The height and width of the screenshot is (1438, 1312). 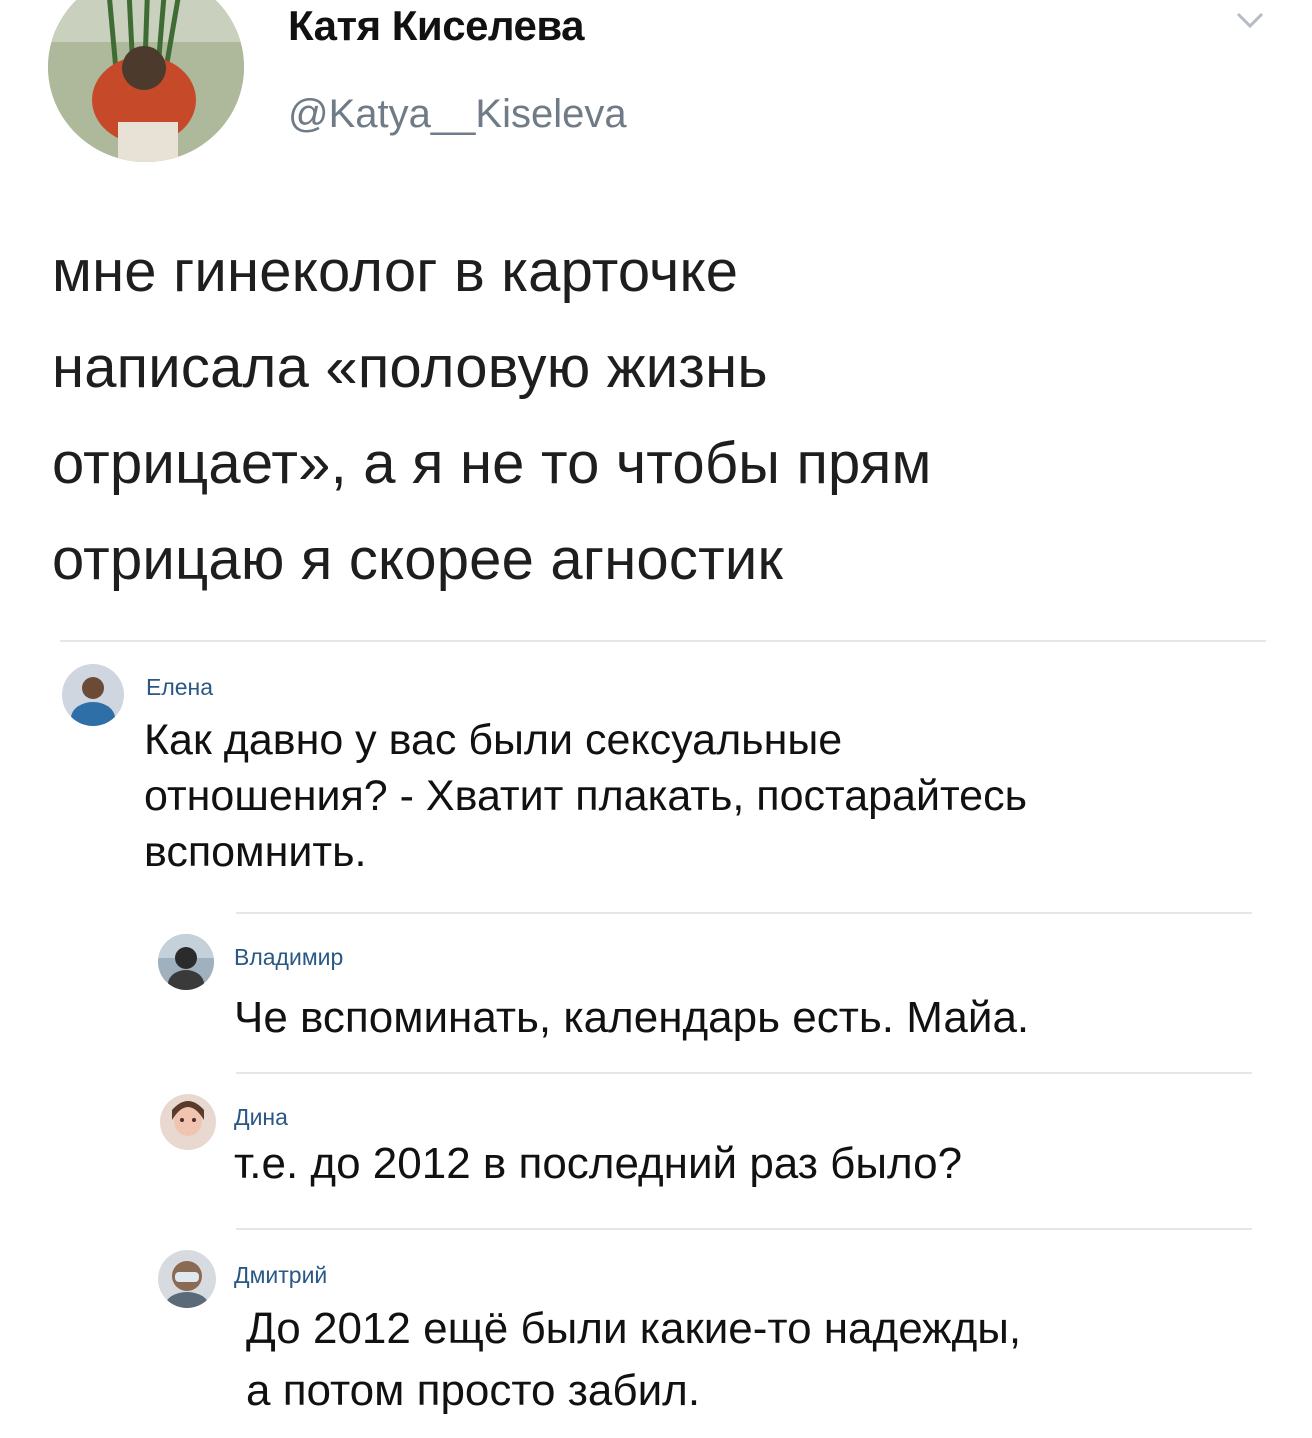 What do you see at coordinates (280, 1275) in the screenshot?
I see `comment-author: Дмитрий` at bounding box center [280, 1275].